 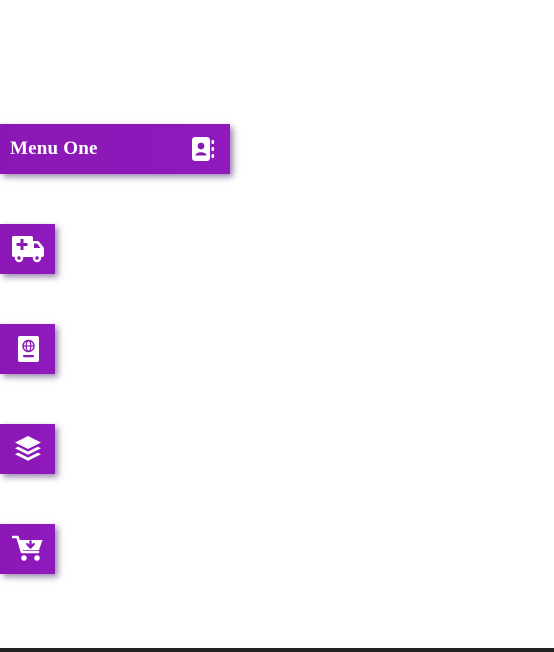 I want to click on passport-book-icon, so click(x=28, y=349).